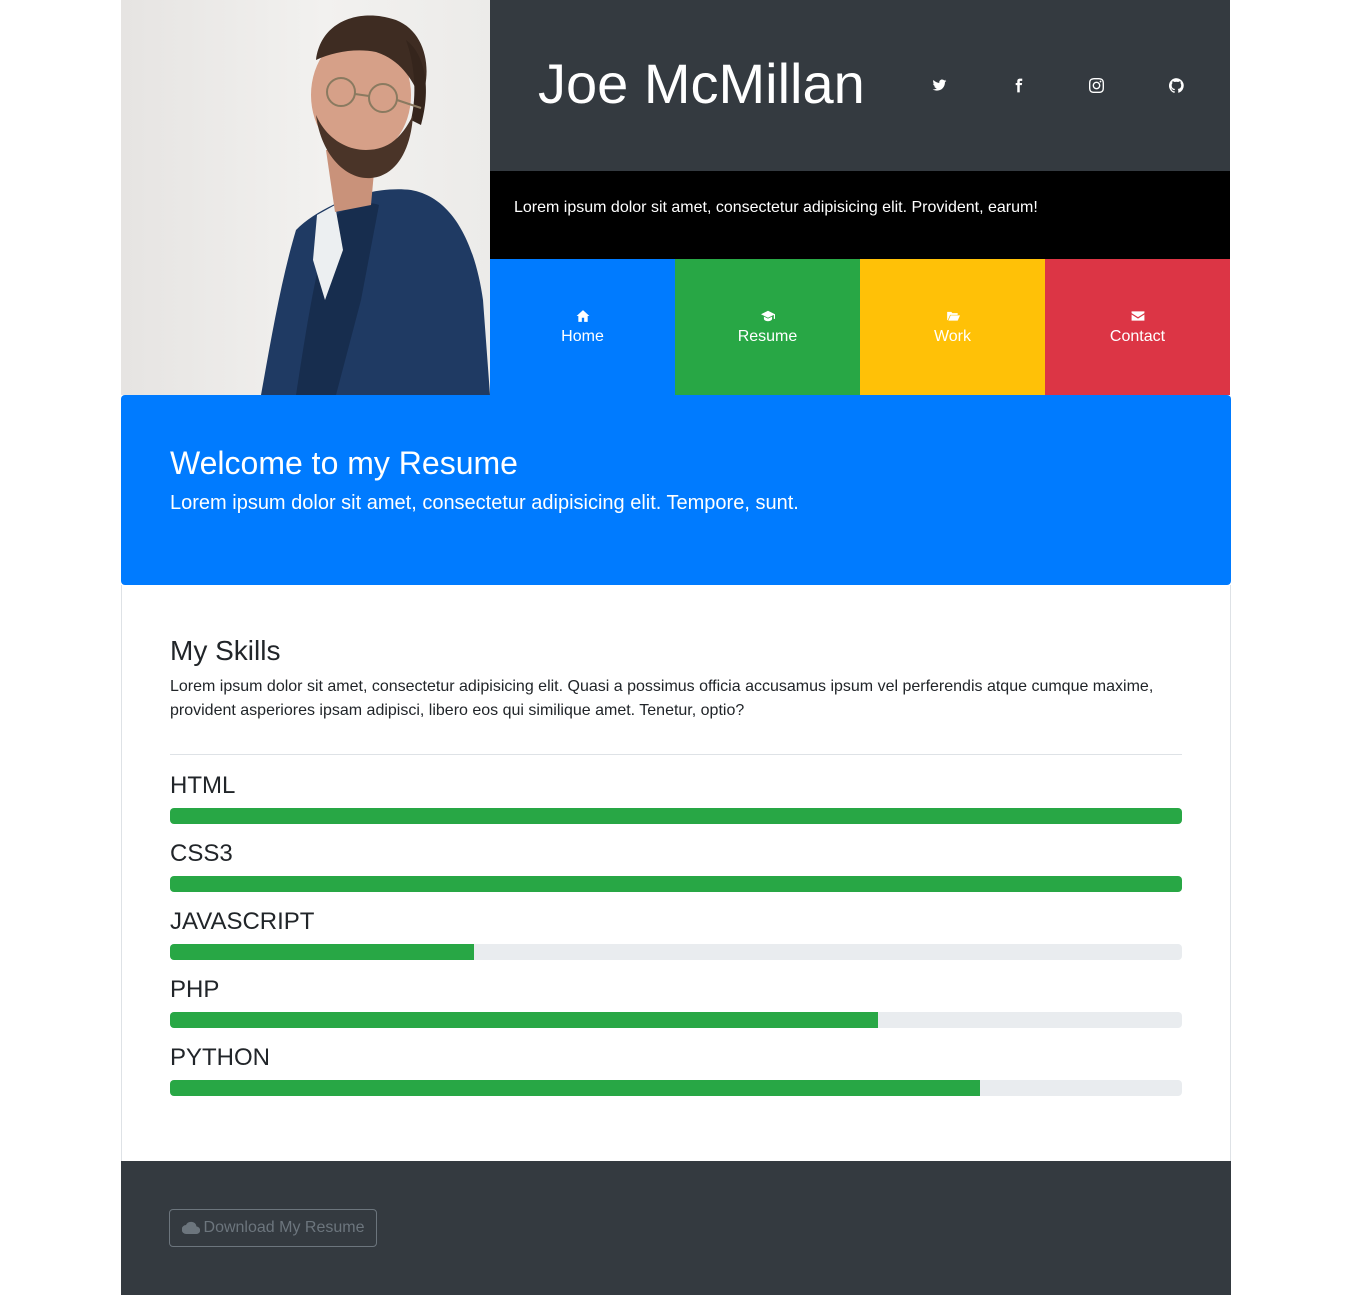 The image size is (1351, 1295). Describe the element at coordinates (1137, 336) in the screenshot. I see `nav-label: Contact` at that location.